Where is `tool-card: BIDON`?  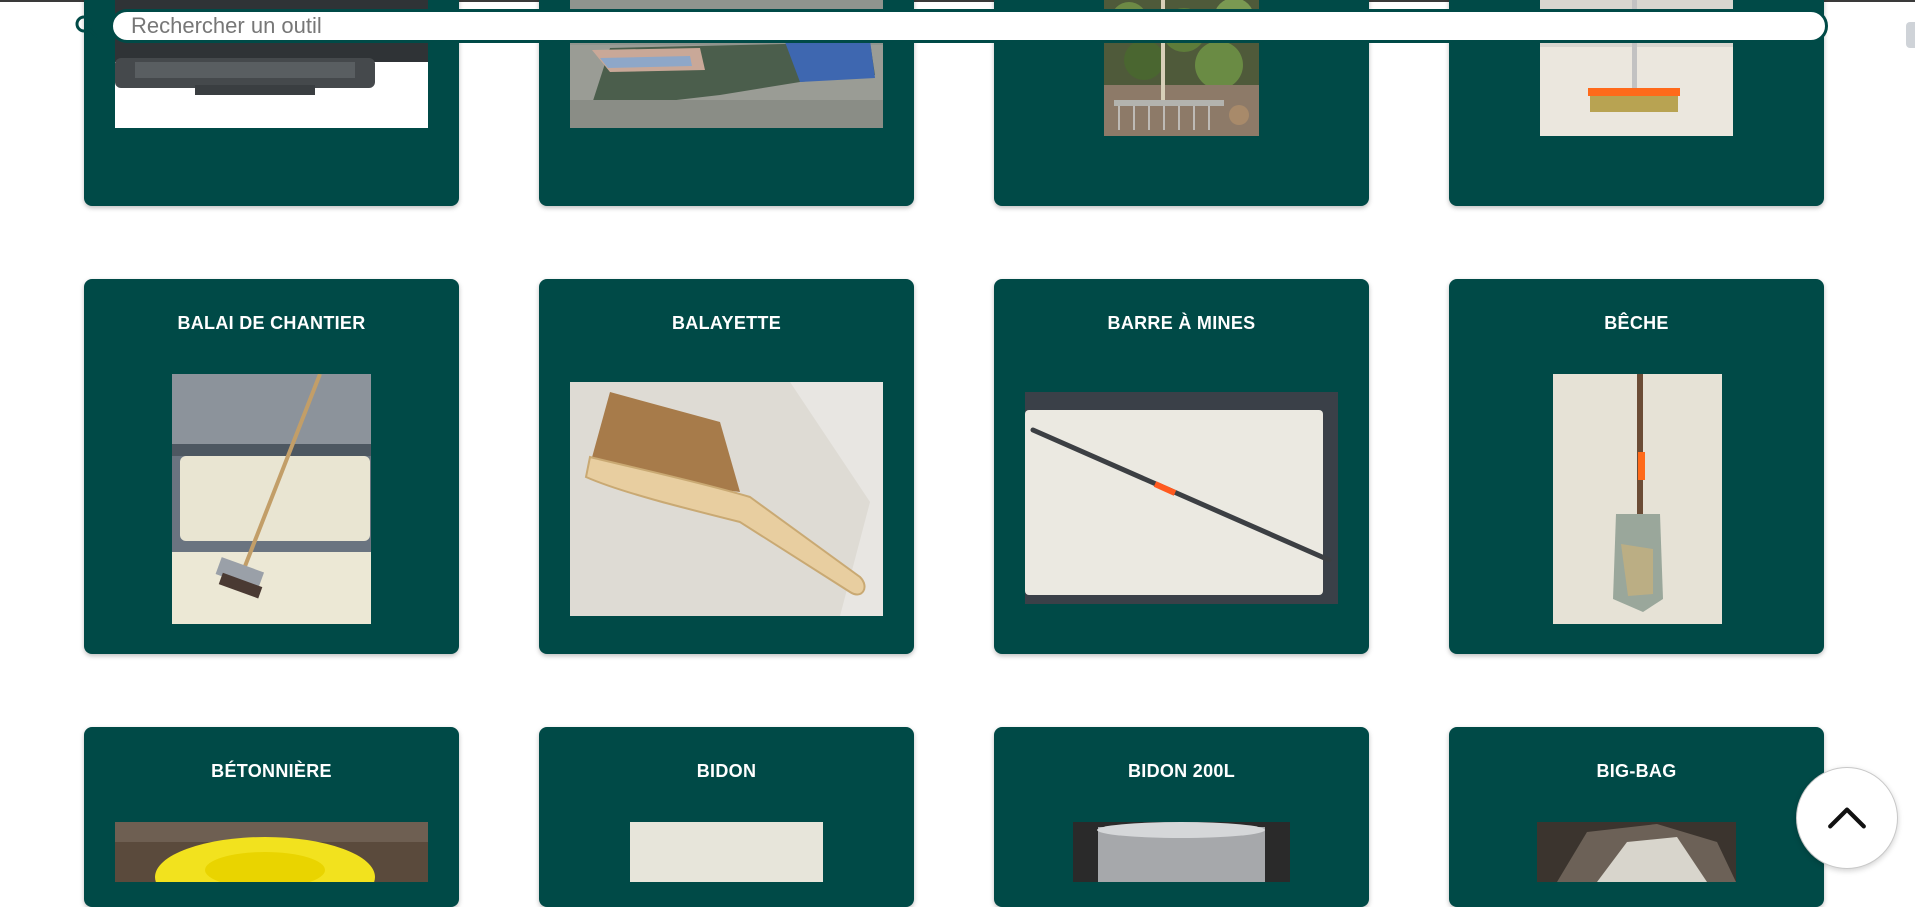
tool-card: BIDON is located at coordinates (726, 817).